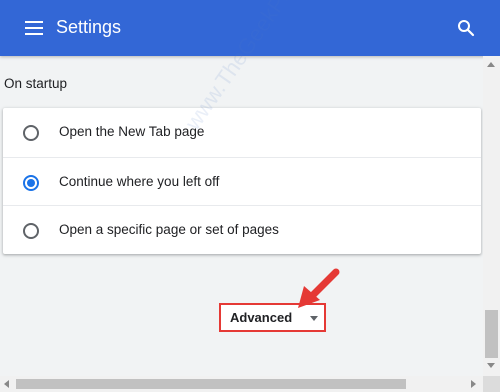  Describe the element at coordinates (242, 132) in the screenshot. I see `startup-option-new-tab: Open the New Tab page` at that location.